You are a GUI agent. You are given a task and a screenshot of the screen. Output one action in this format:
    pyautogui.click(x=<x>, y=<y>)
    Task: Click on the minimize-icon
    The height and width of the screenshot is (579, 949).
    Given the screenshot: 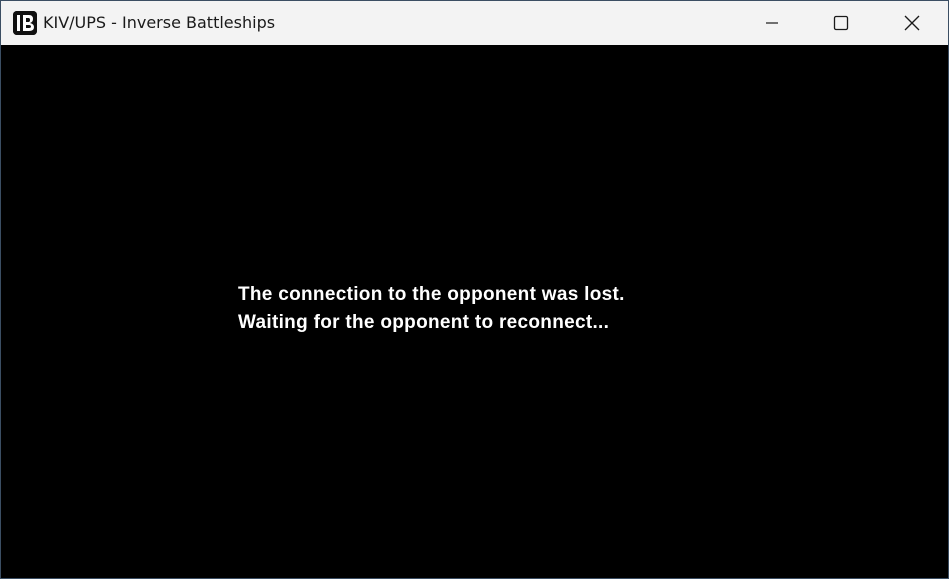 What is the action you would take?
    pyautogui.click(x=772, y=23)
    